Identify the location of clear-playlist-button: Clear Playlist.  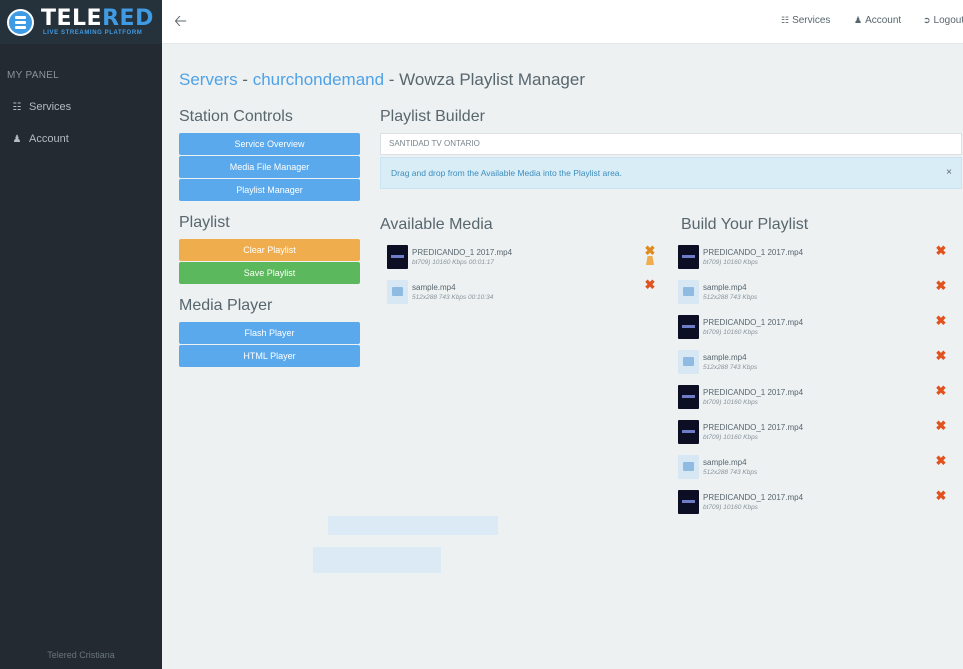
(269, 250).